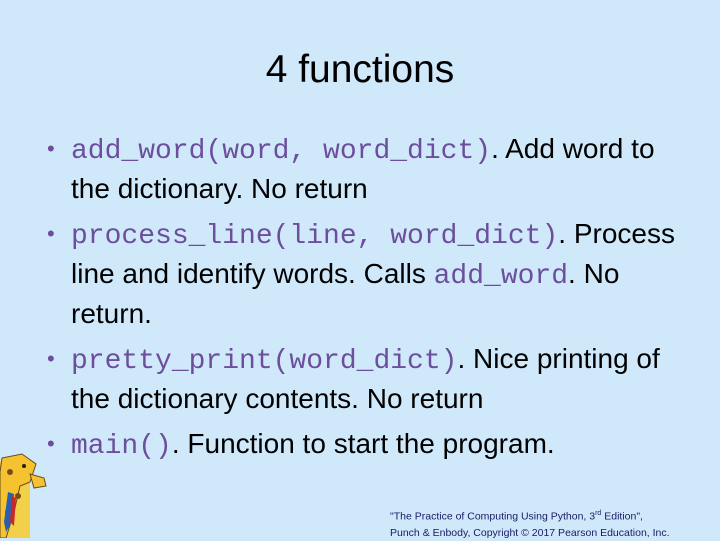 Image resolution: width=720 pixels, height=541 pixels. I want to click on code-snippet: add_word(word, word_dict), so click(281, 151).